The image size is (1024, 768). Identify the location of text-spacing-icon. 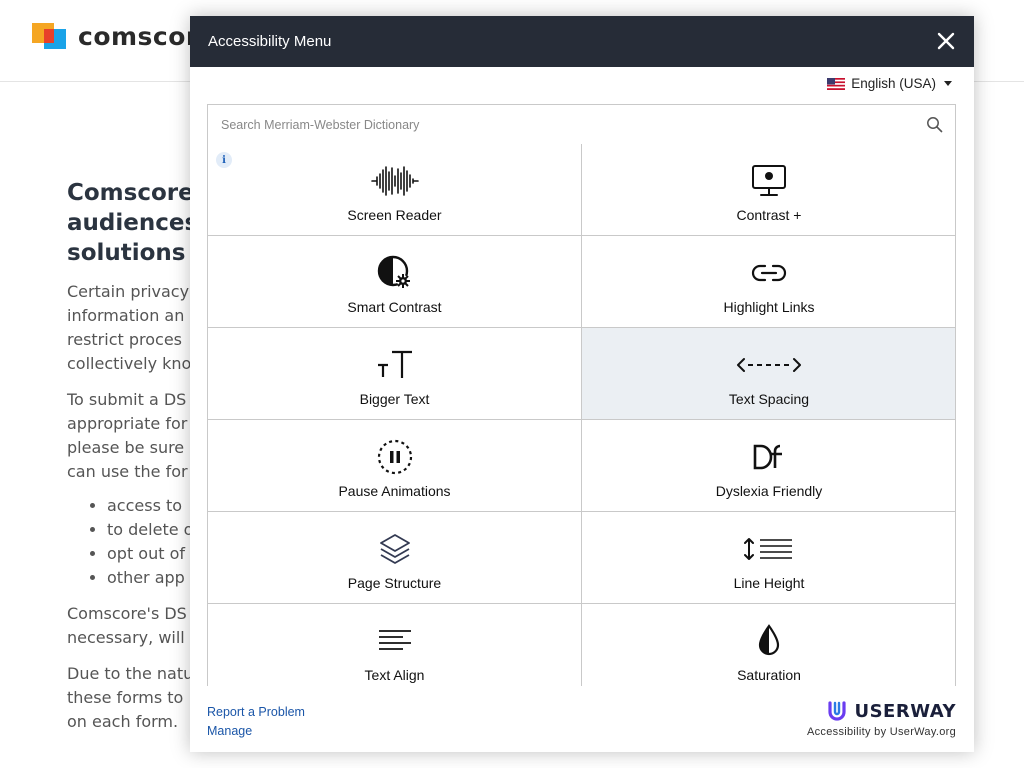
(769, 365).